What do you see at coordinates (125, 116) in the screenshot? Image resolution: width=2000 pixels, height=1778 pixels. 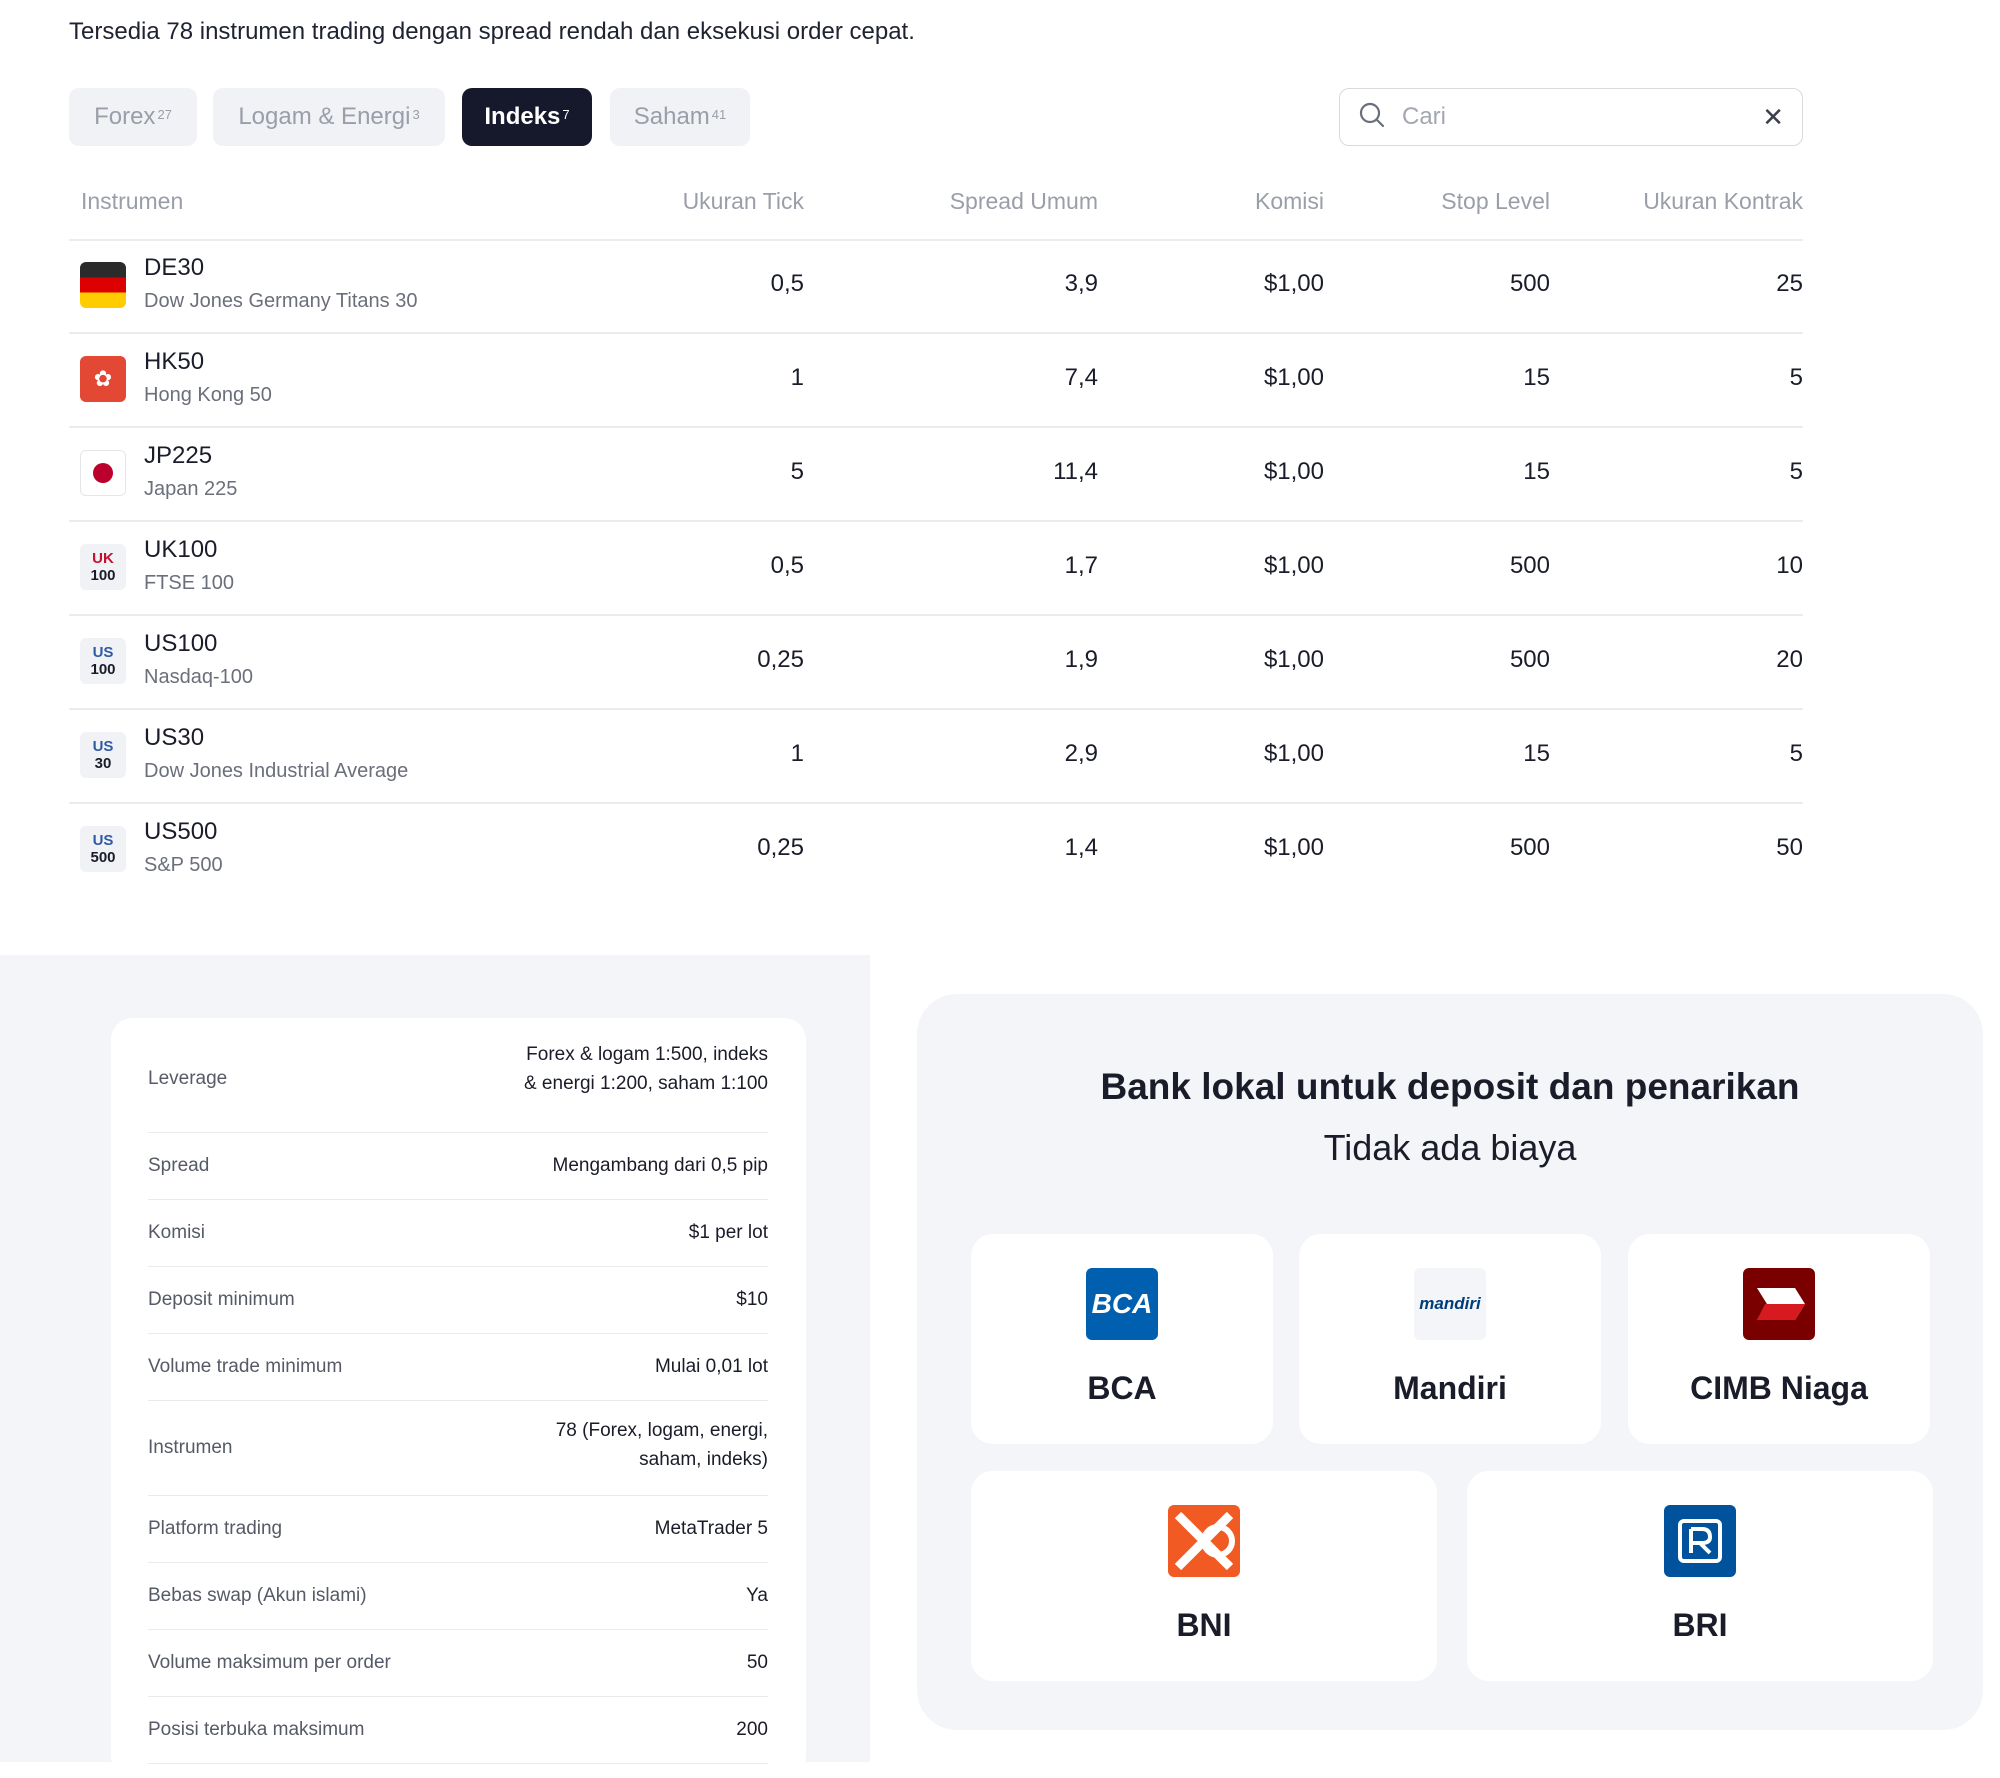 I see `tab-label: Forex` at bounding box center [125, 116].